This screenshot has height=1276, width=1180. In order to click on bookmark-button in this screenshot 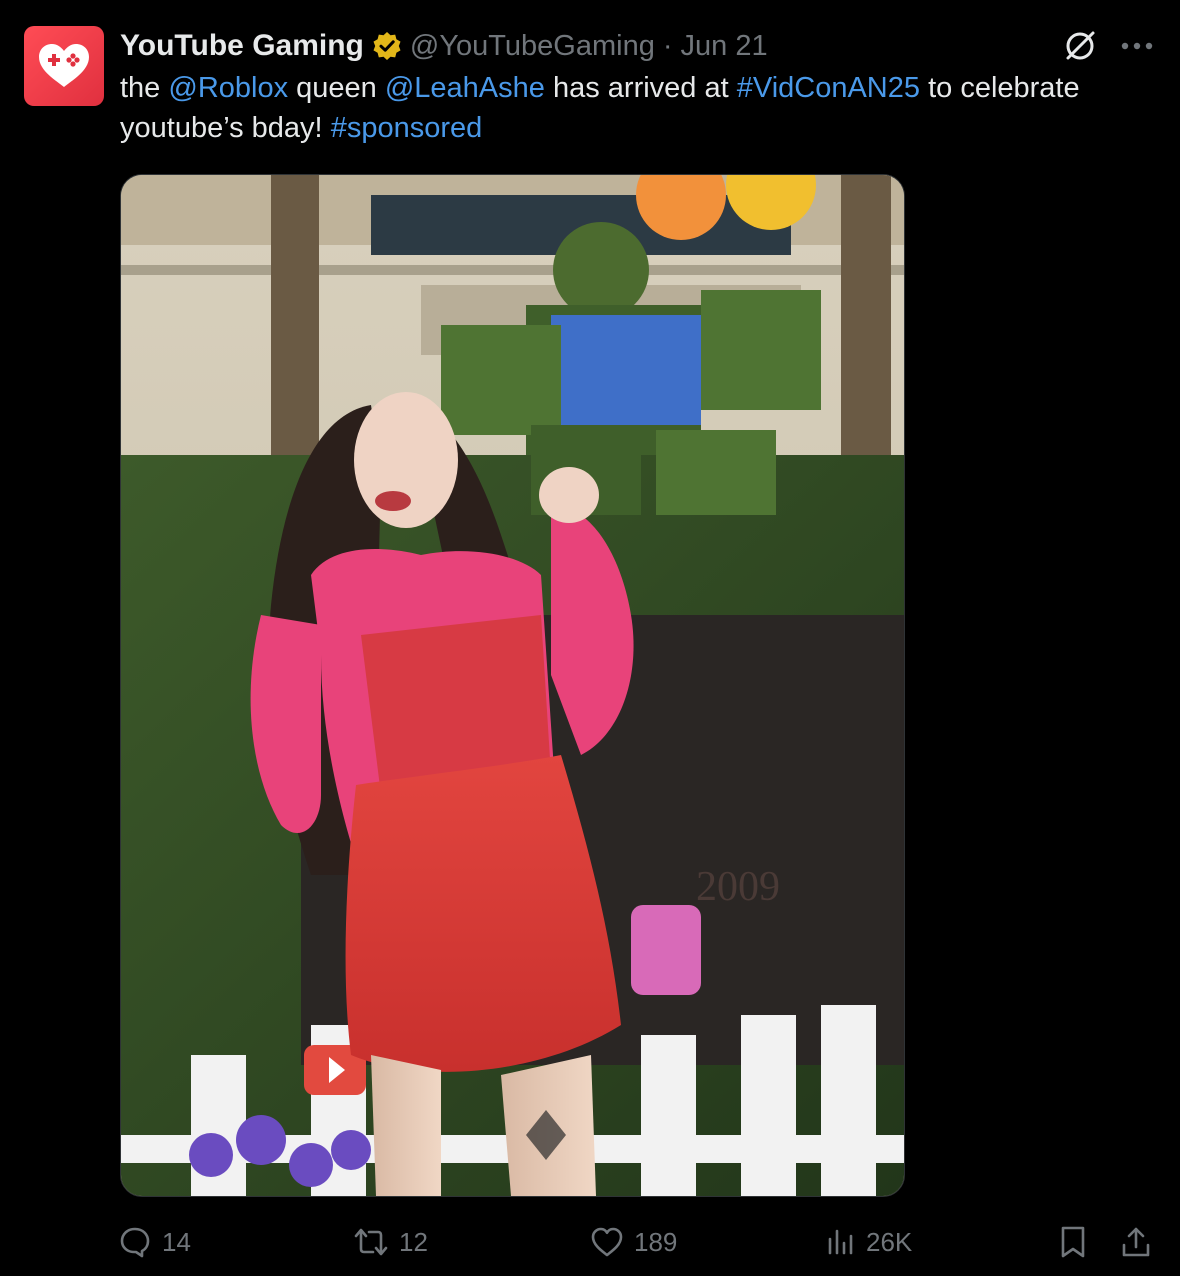, I will do `click(1073, 1242)`.